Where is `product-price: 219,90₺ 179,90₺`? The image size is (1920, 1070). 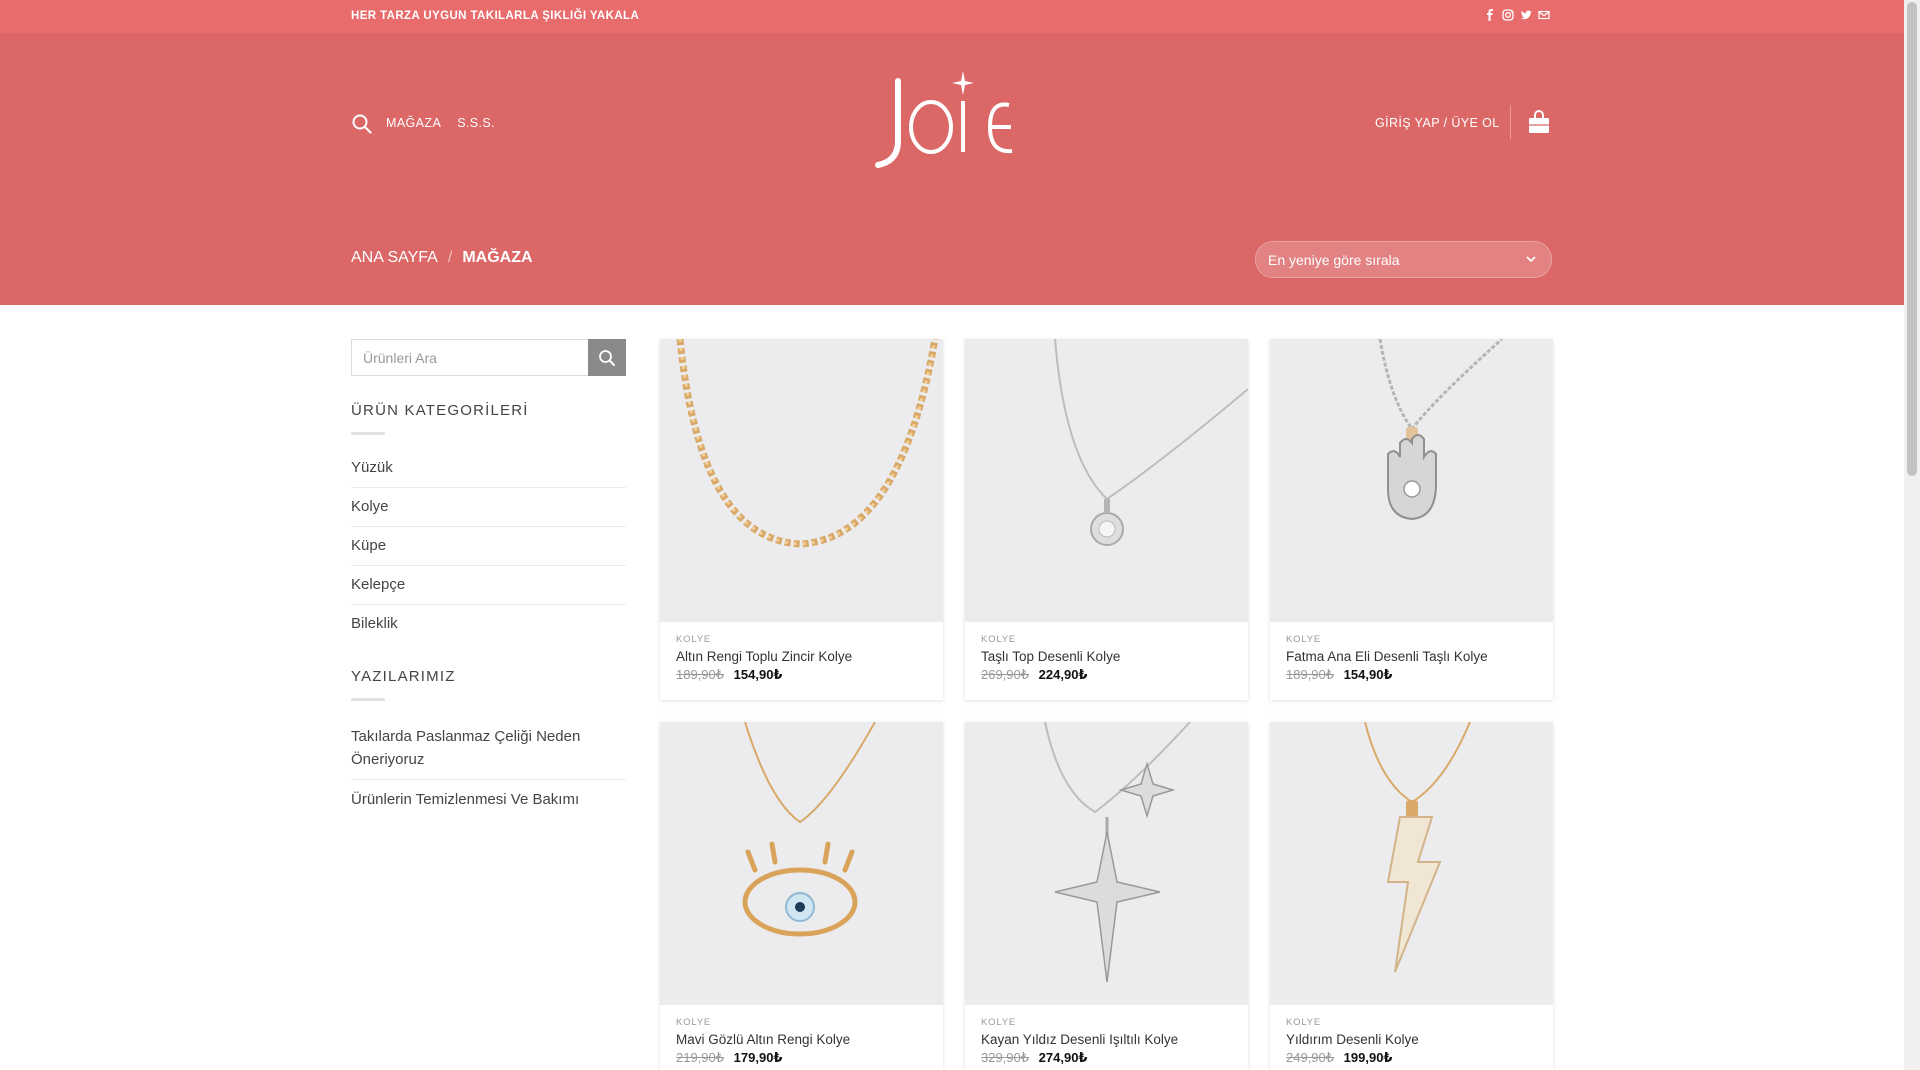
product-price: 219,90₺ 179,90₺ is located at coordinates (729, 1058).